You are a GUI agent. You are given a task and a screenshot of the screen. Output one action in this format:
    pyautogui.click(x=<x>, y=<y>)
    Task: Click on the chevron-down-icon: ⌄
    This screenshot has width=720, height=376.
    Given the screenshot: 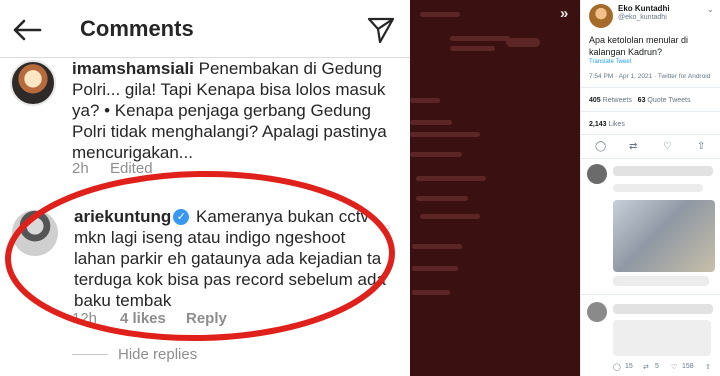 What is the action you would take?
    pyautogui.click(x=710, y=9)
    